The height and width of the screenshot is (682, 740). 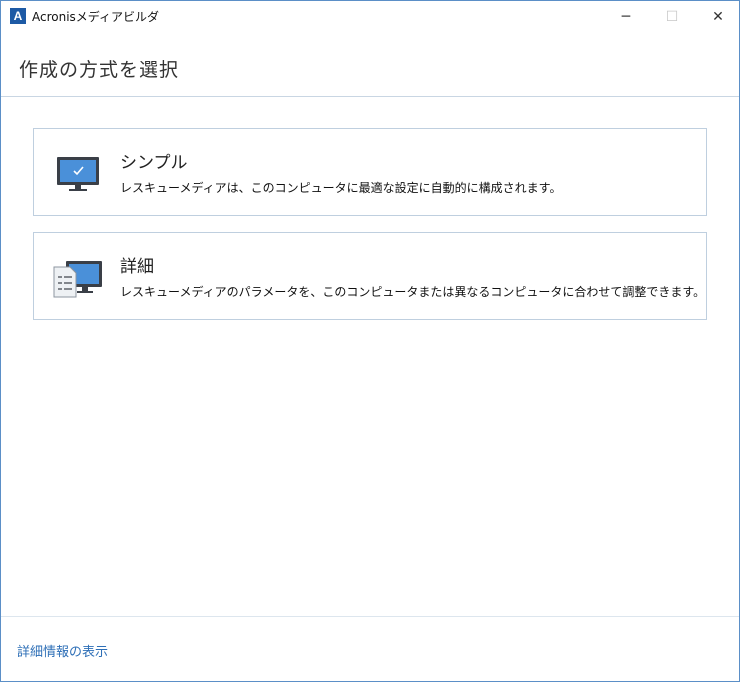 I want to click on minimize-button: ─, so click(x=626, y=16).